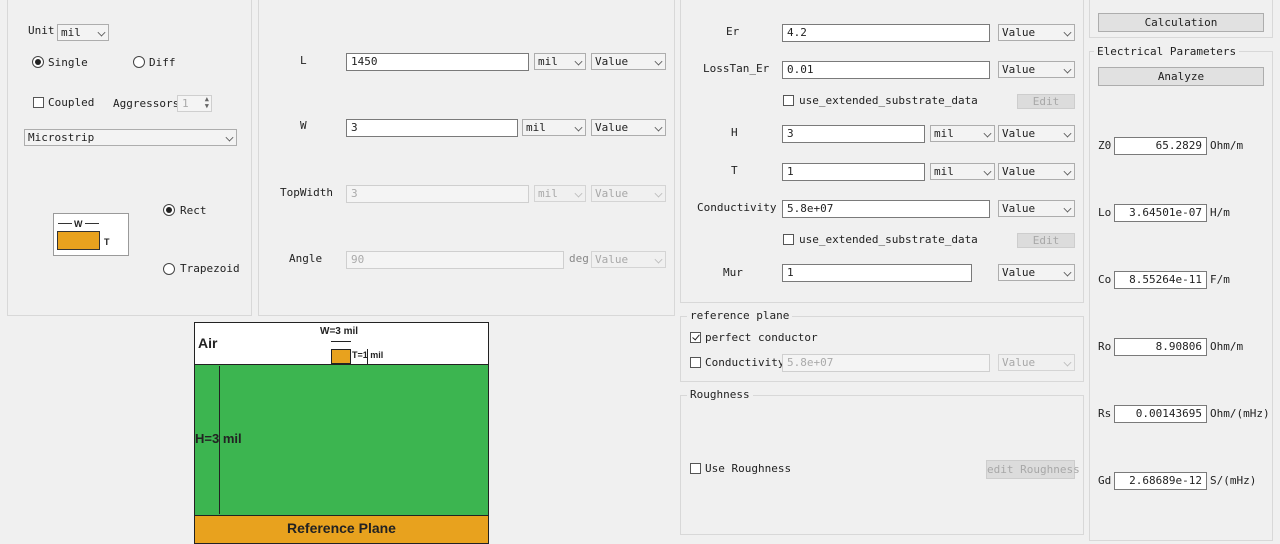 This screenshot has height=544, width=1280. Describe the element at coordinates (761, 337) in the screenshot. I see `perfect-conductor-label: perfect conductor` at that location.